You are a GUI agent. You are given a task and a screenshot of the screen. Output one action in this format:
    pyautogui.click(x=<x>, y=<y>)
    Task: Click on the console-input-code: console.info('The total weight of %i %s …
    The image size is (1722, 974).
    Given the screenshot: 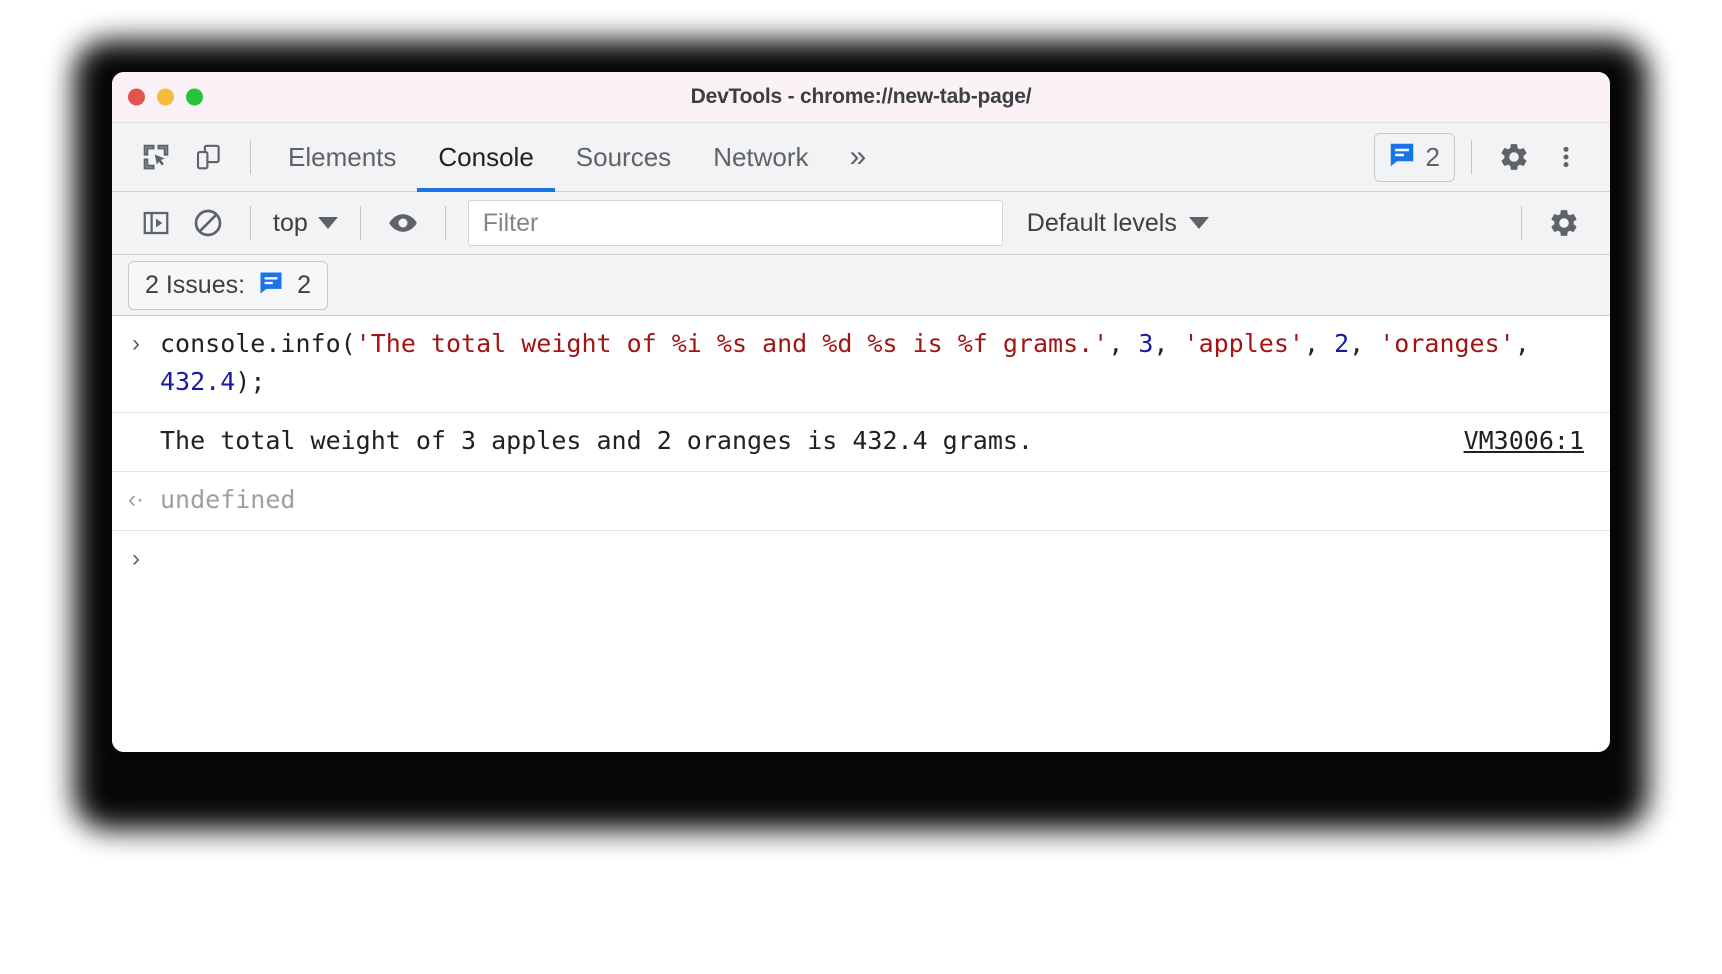 What is the action you would take?
    pyautogui.click(x=885, y=363)
    